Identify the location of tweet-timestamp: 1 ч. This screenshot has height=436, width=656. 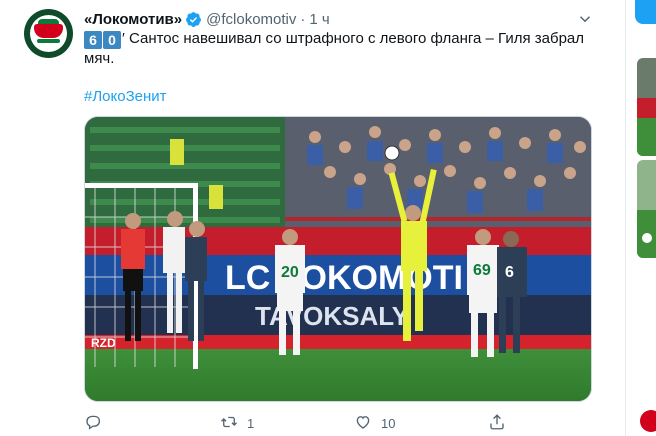
(319, 19).